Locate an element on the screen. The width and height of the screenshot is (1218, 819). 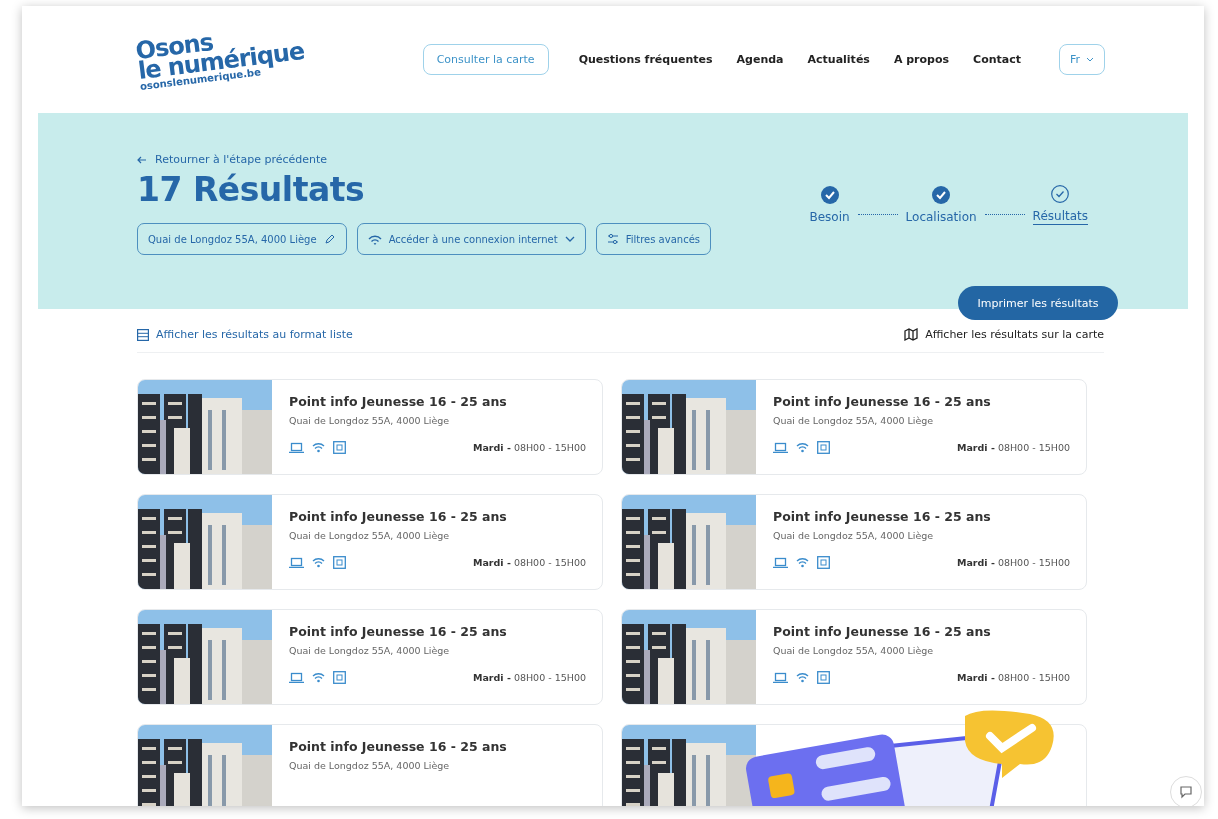
speech-bubble-icon is located at coordinates (1186, 792).